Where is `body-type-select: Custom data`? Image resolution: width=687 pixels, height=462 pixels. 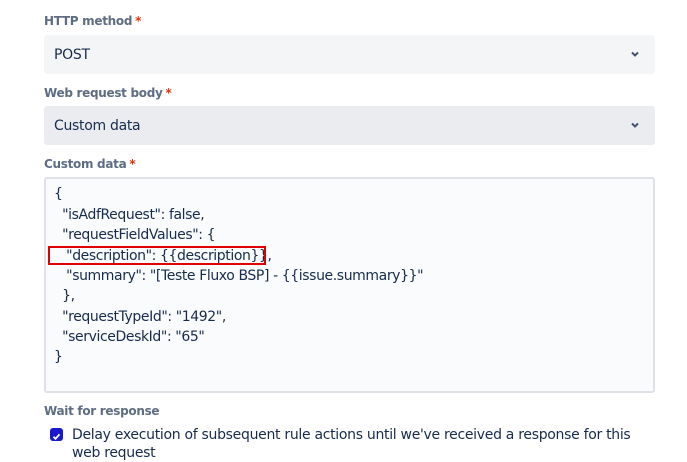 body-type-select: Custom data is located at coordinates (349, 125).